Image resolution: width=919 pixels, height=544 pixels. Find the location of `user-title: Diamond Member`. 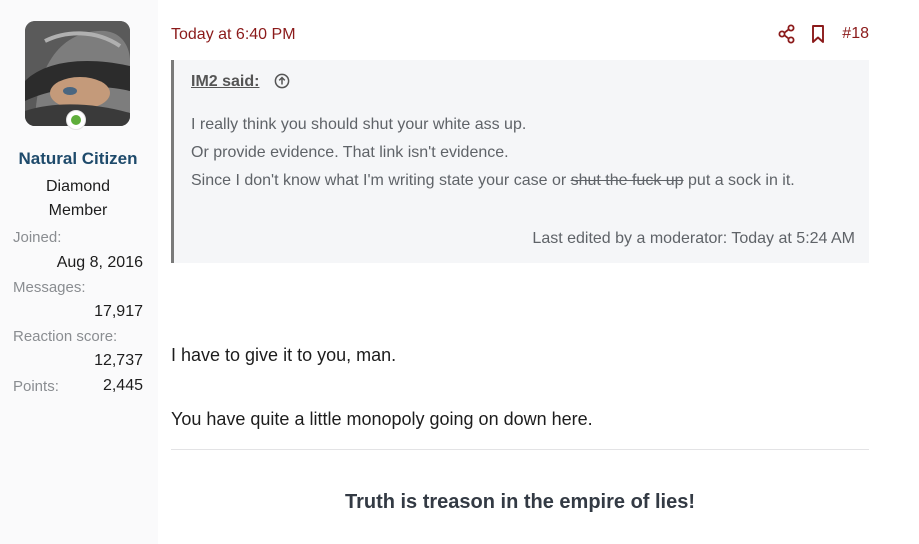

user-title: Diamond Member is located at coordinates (78, 198).